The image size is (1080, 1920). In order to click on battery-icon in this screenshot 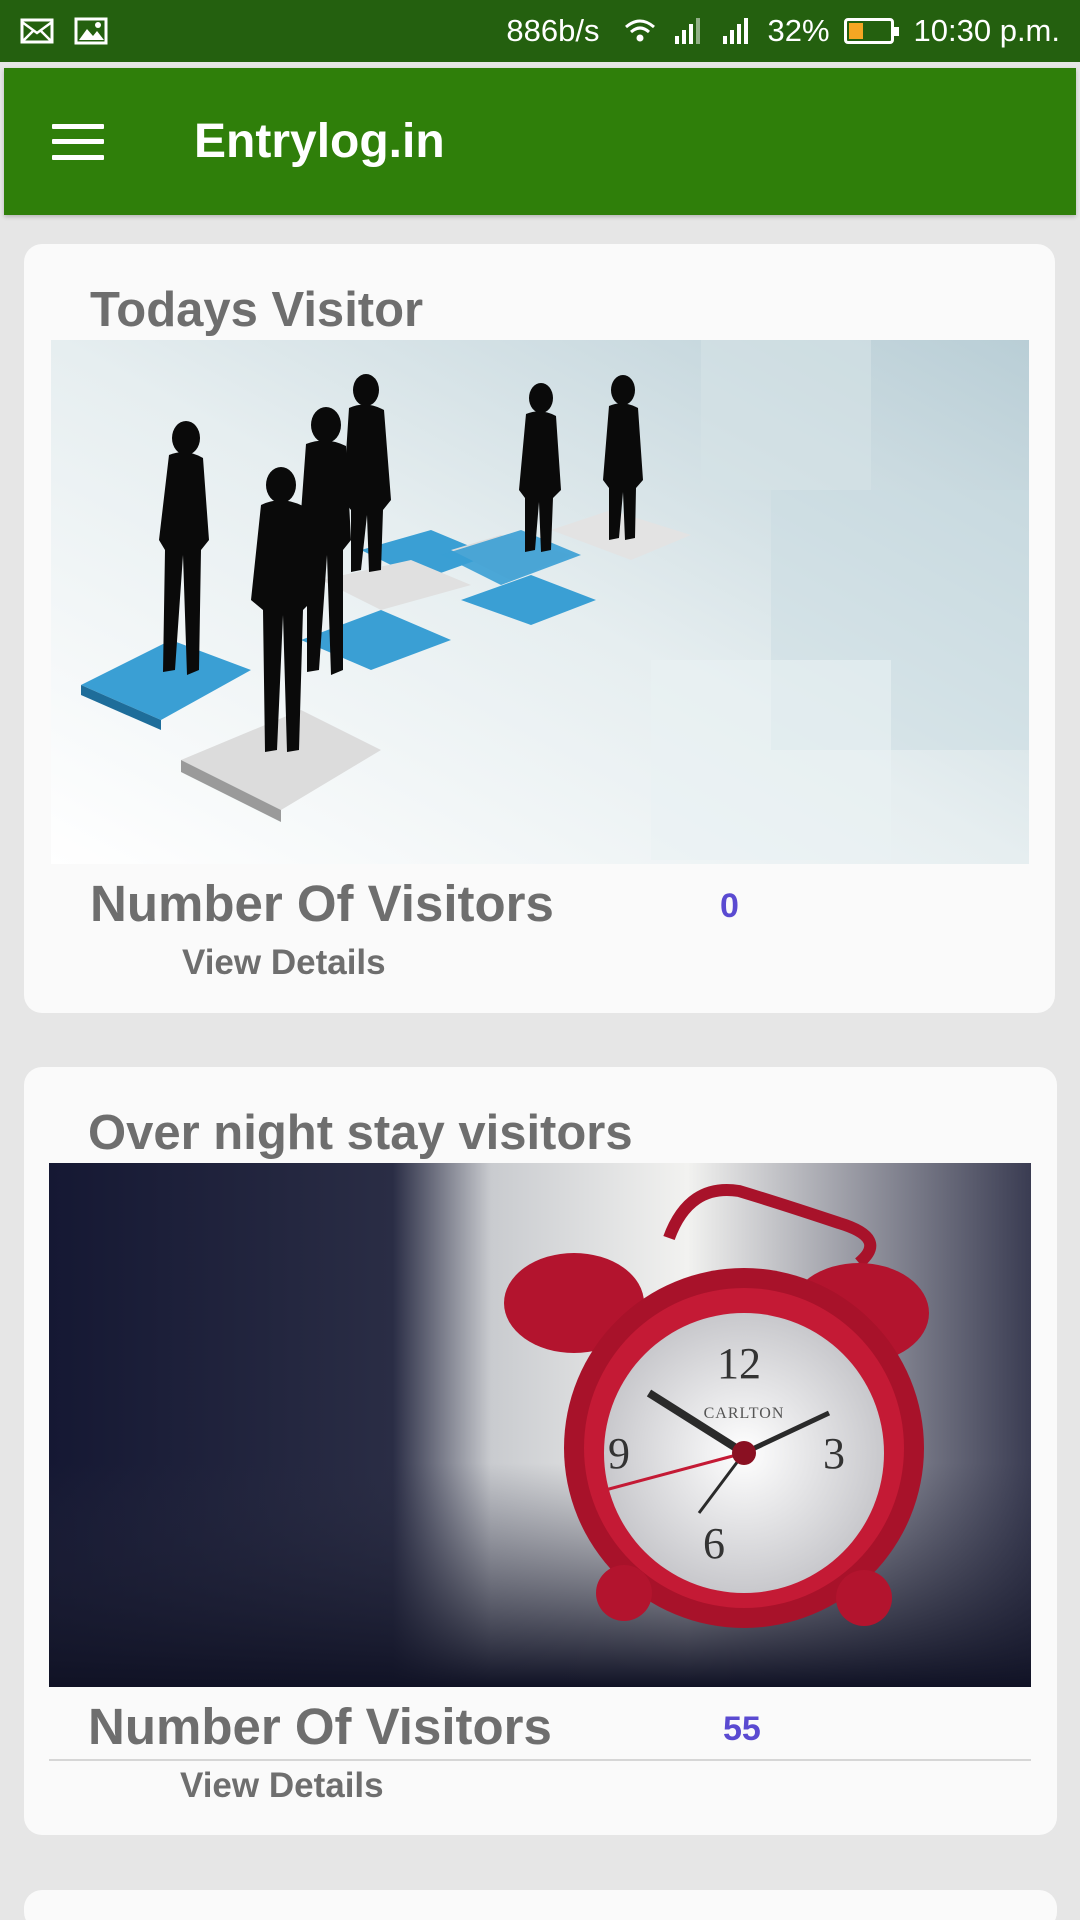, I will do `click(871, 31)`.